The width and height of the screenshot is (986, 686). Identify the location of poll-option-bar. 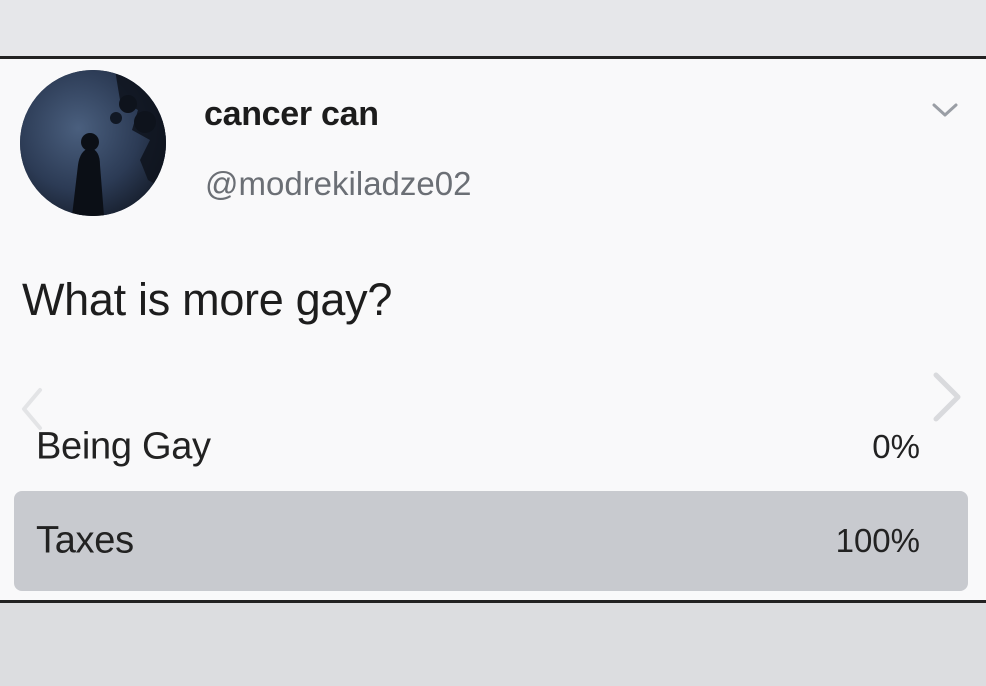
(491, 541).